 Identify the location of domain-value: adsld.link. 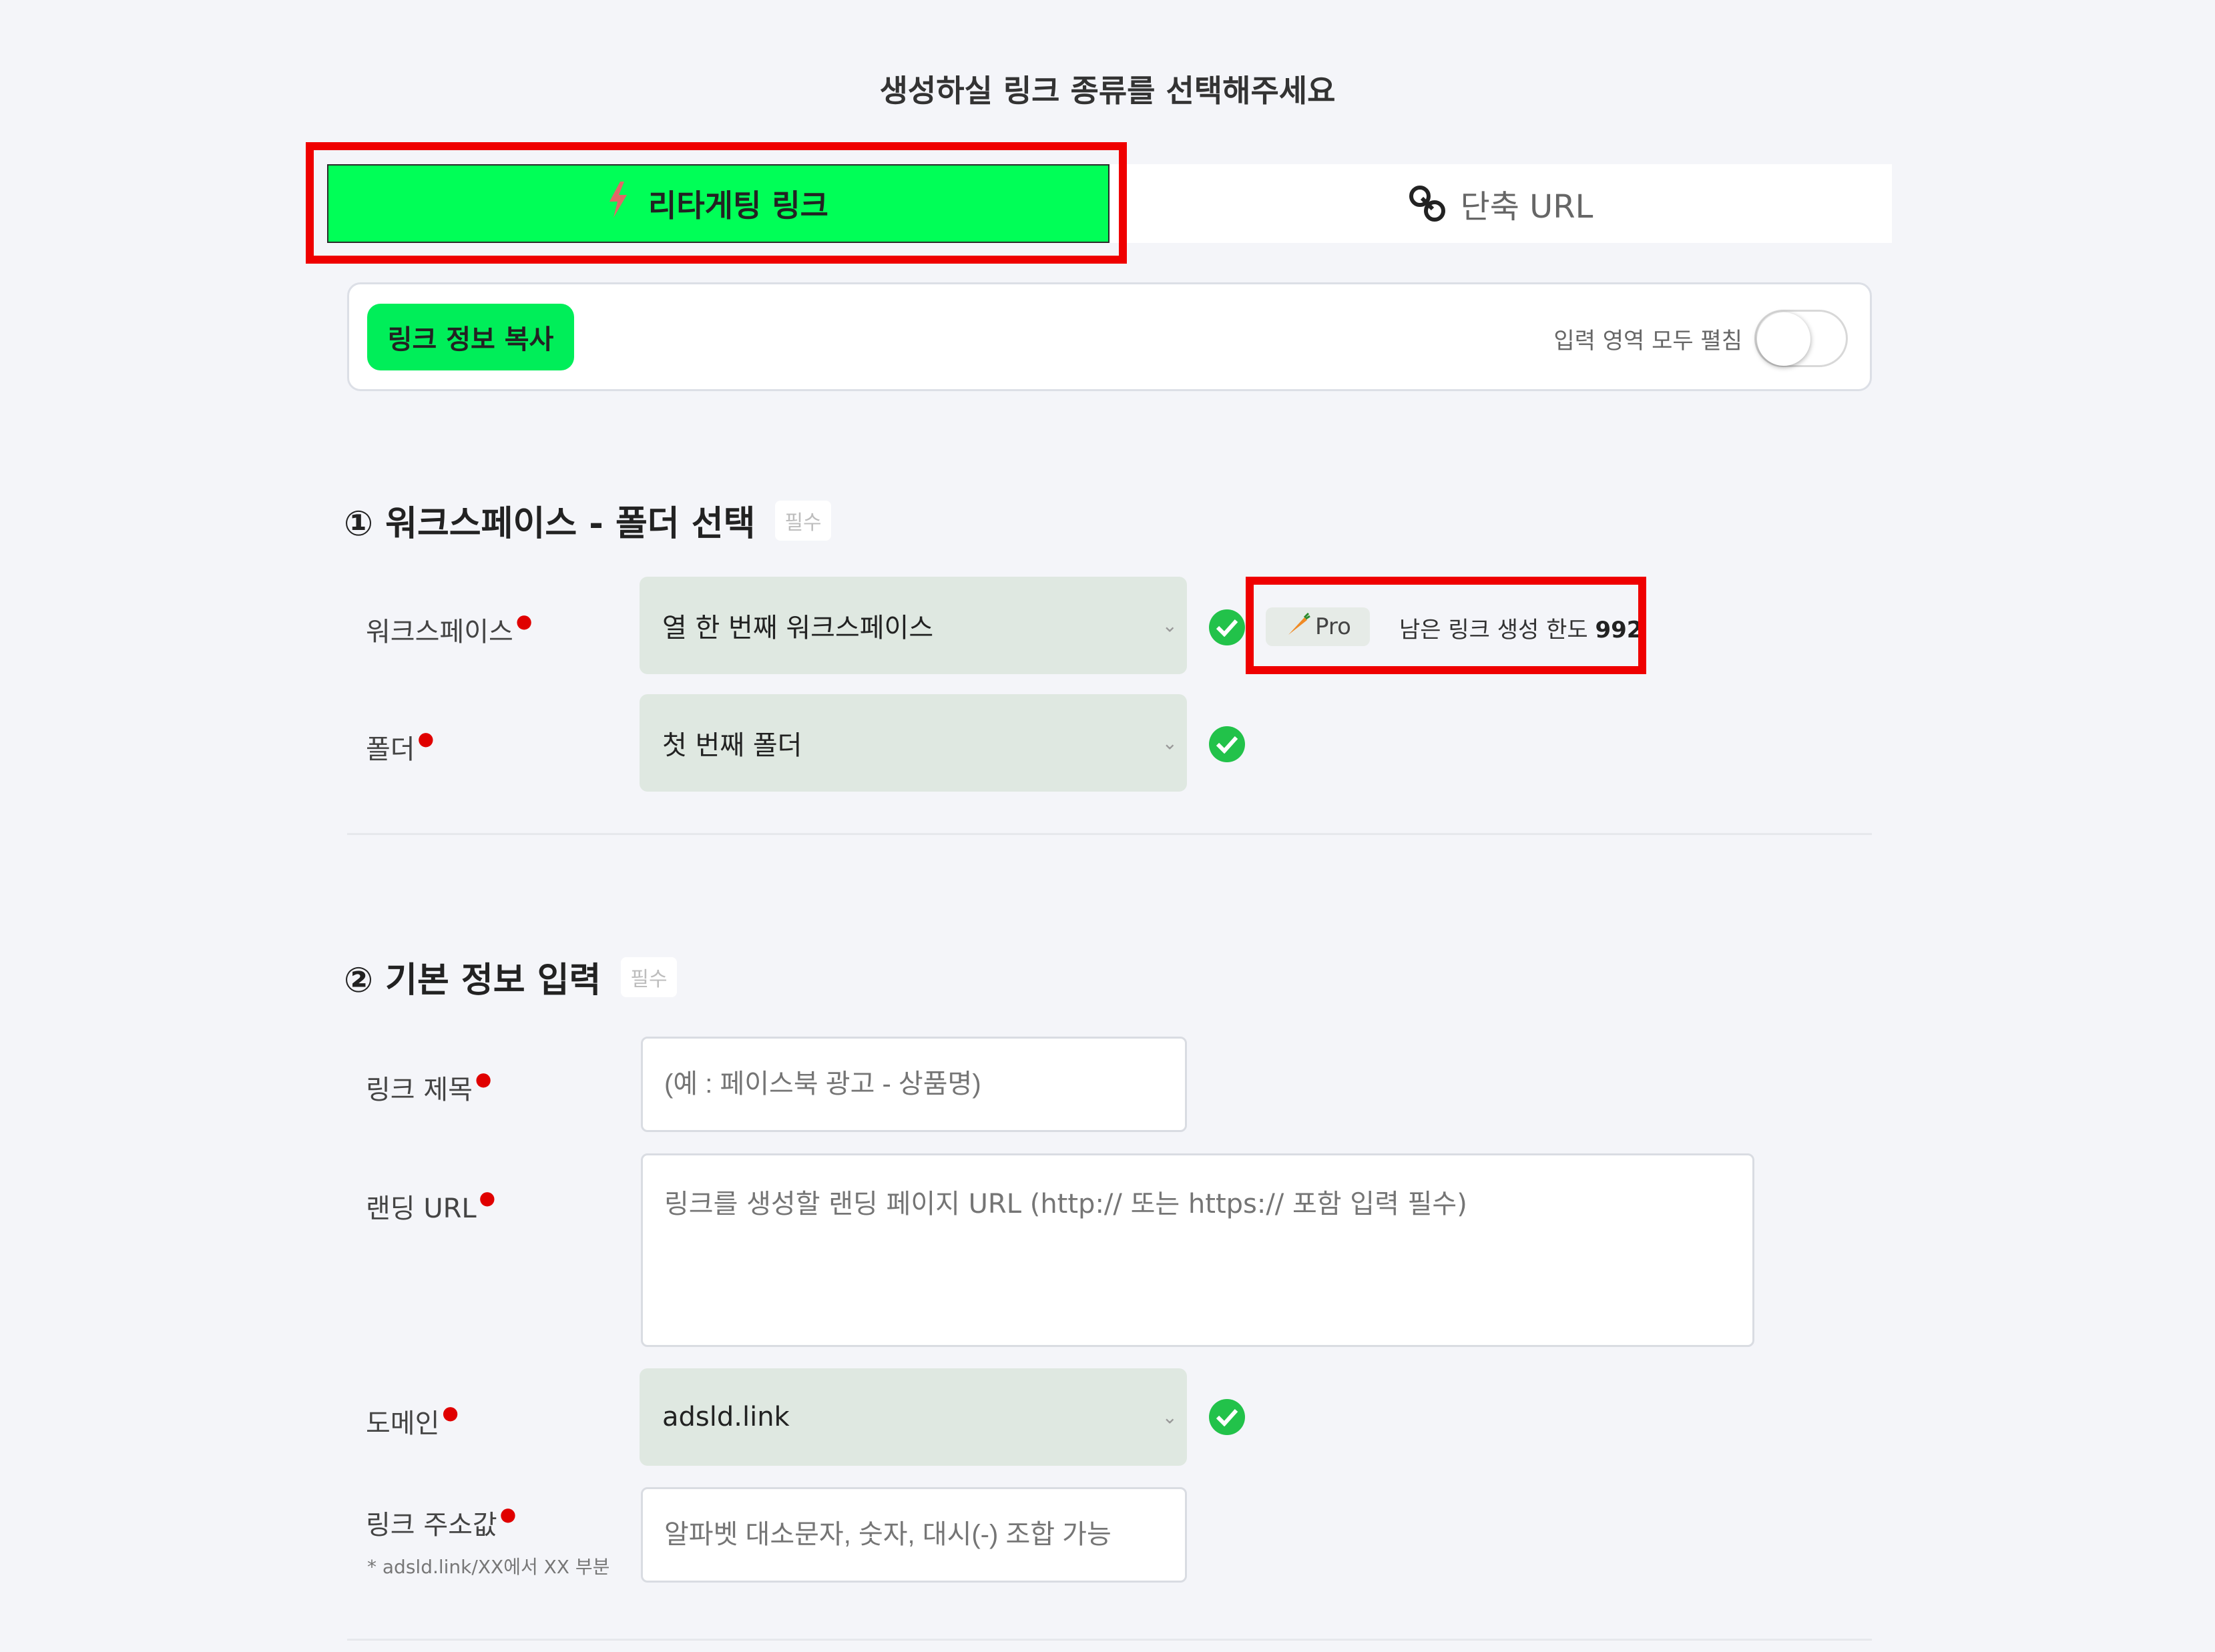
(726, 1417).